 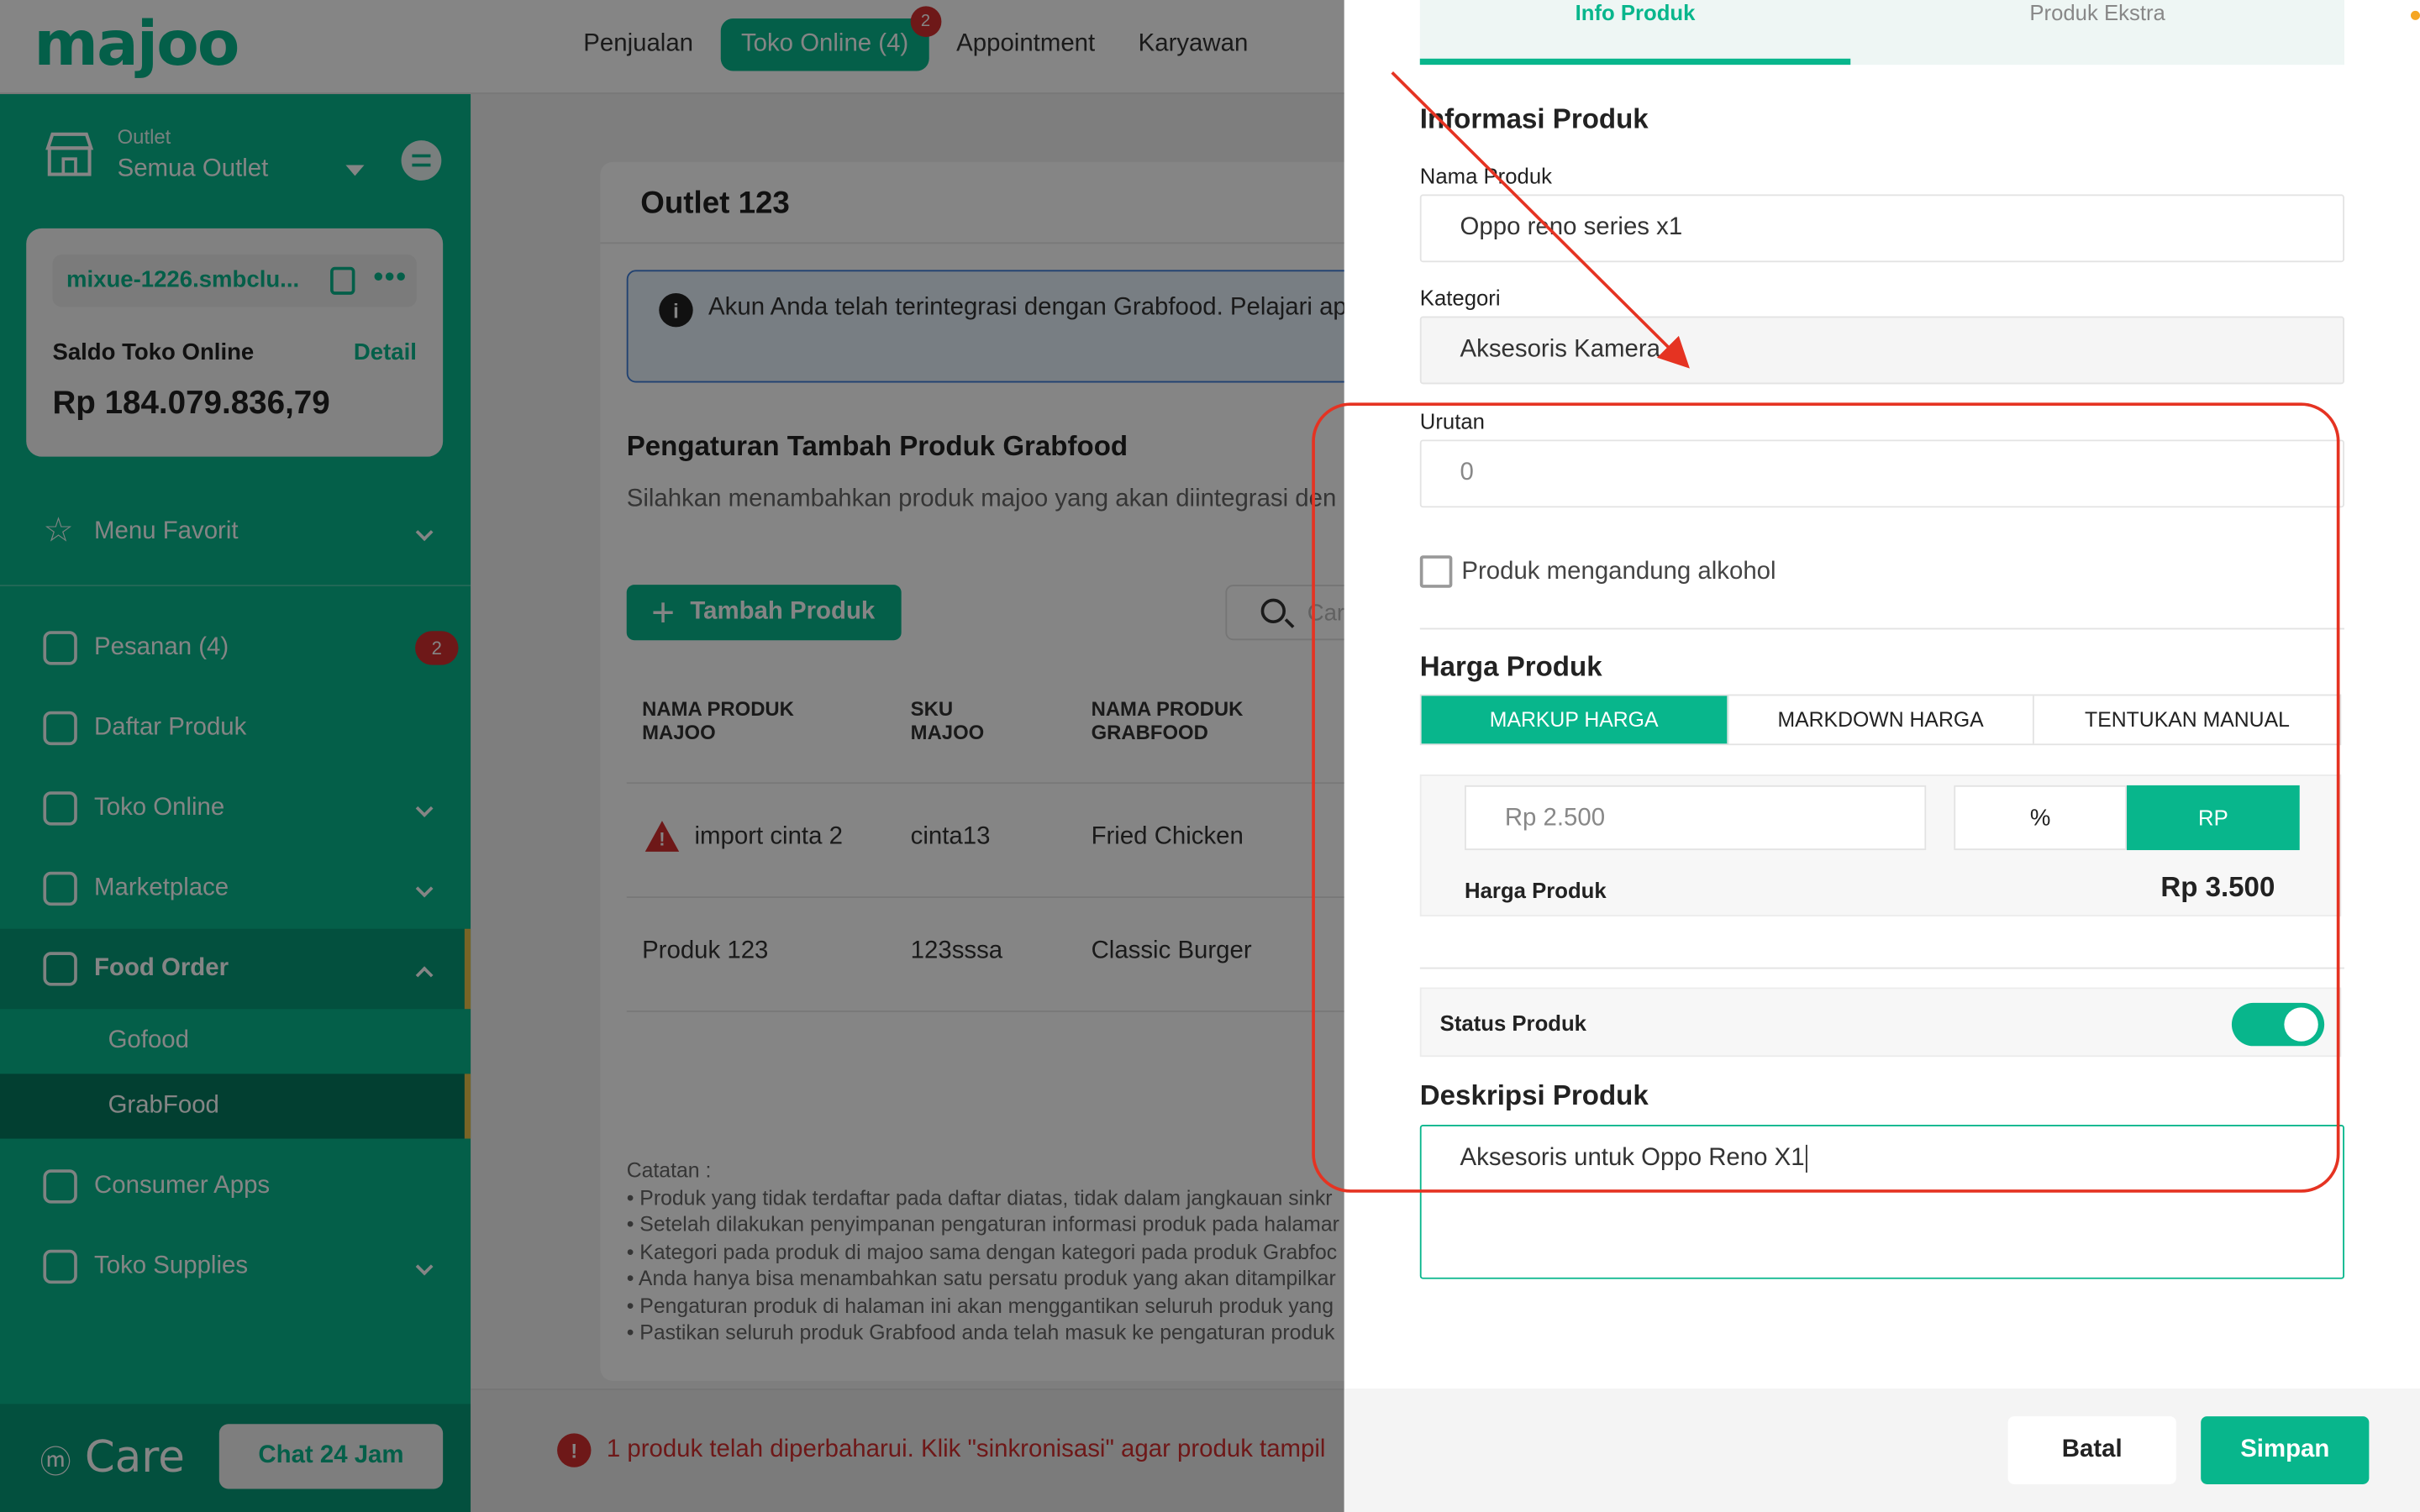 I want to click on harga-produk-title: Harga Produk, so click(x=1510, y=666).